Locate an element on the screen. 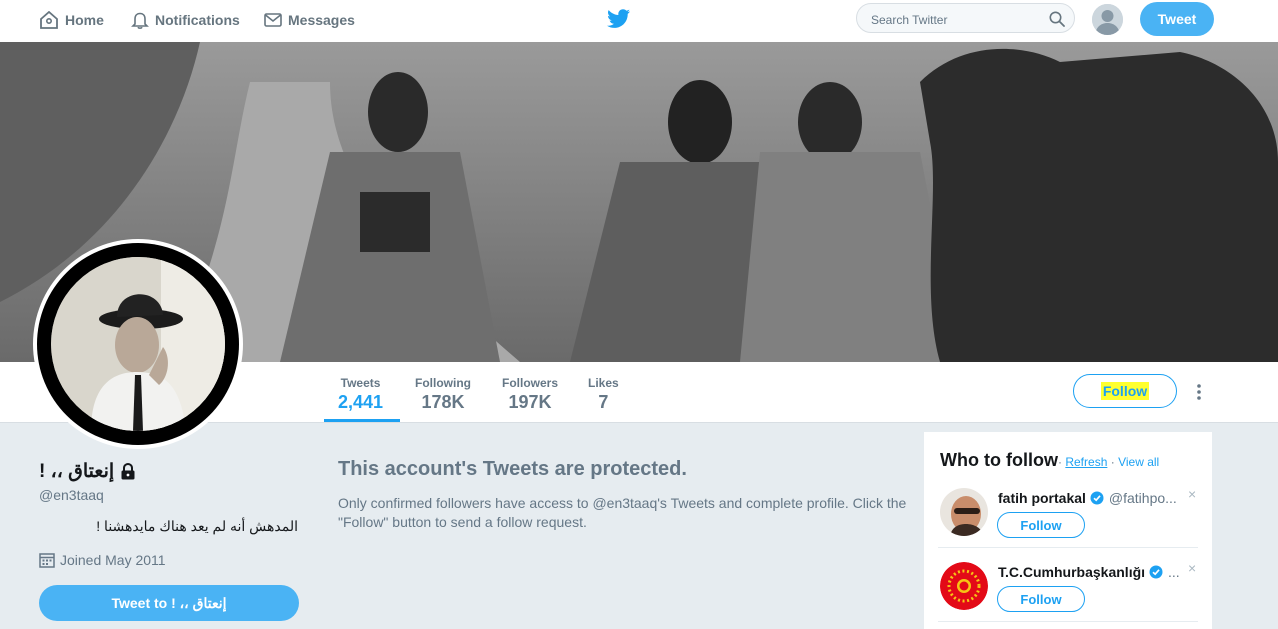  suggested-user-name-text: T.C.Cumhurbaşkanlığı is located at coordinates (1072, 572).